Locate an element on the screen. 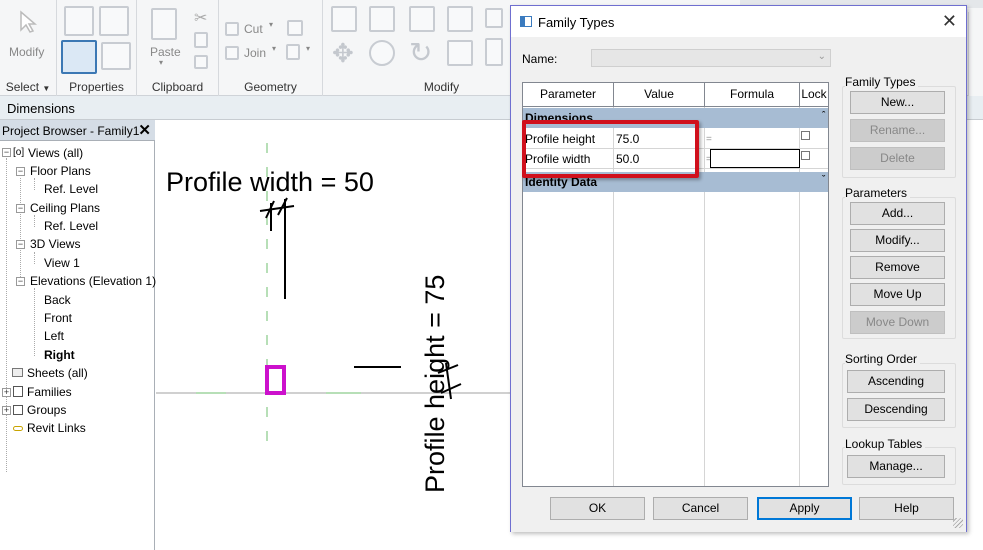 The width and height of the screenshot is (983, 550). paste-button-label: Paste is located at coordinates (165, 52).